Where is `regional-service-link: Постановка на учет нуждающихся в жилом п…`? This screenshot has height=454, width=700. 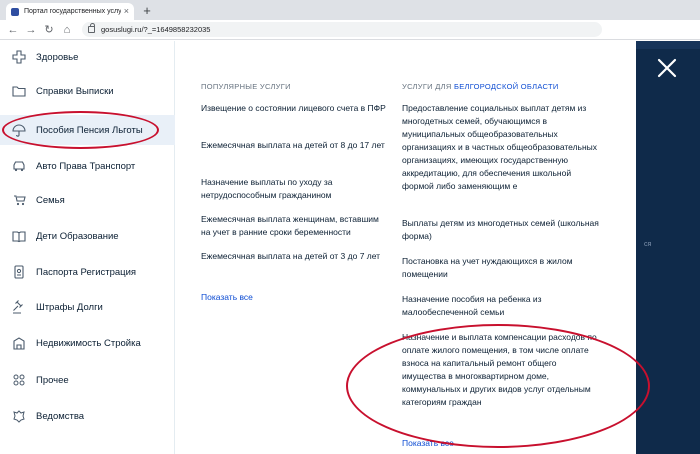
regional-service-link: Постановка на учет нуждающихся в жилом п… is located at coordinates (502, 268).